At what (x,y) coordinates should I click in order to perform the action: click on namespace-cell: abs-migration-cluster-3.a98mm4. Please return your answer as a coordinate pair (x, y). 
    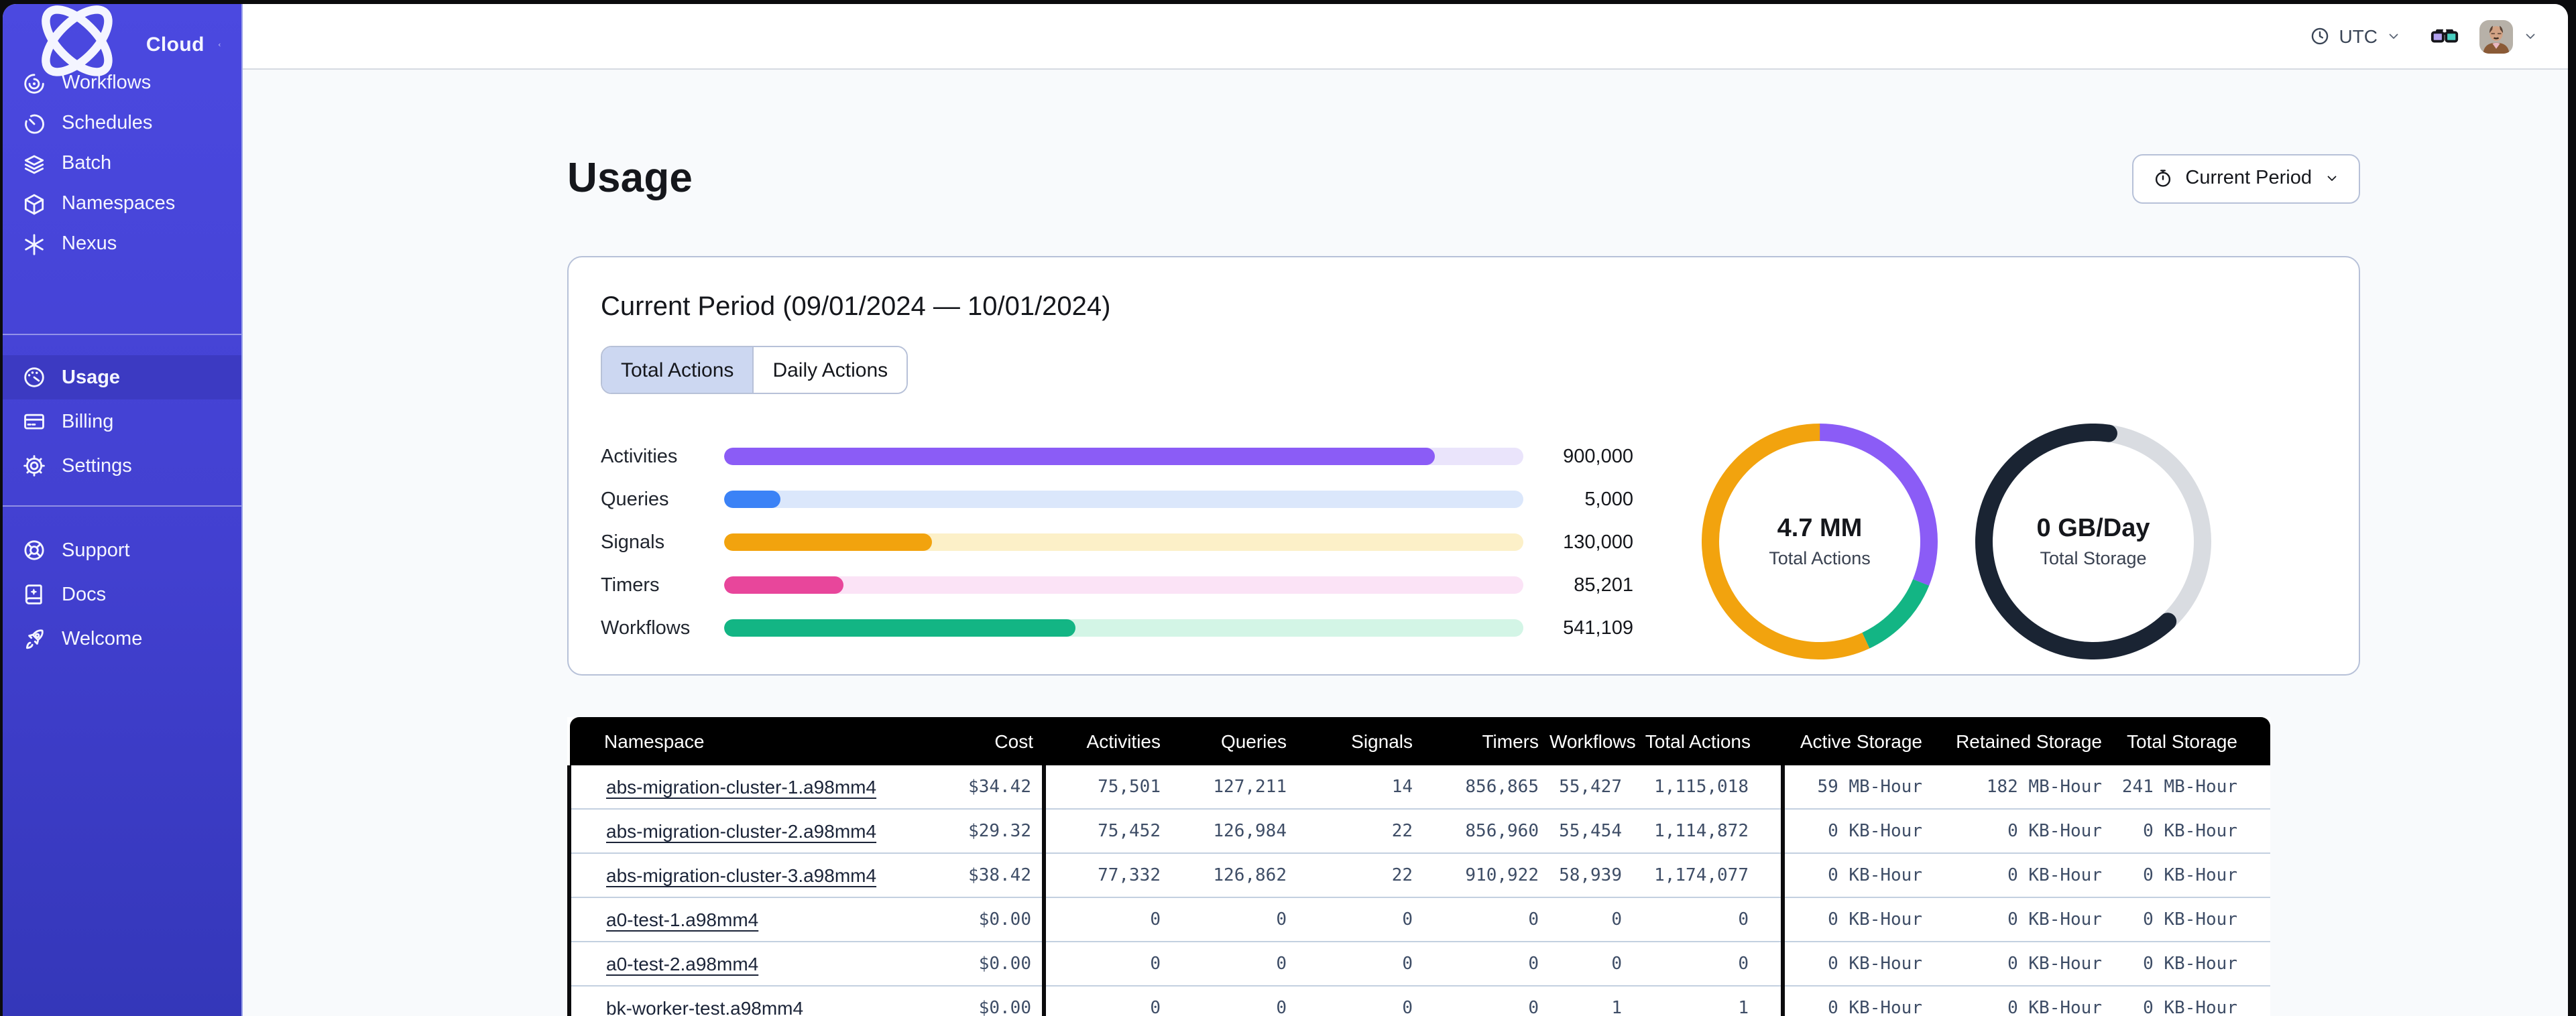
    Looking at the image, I should click on (750, 875).